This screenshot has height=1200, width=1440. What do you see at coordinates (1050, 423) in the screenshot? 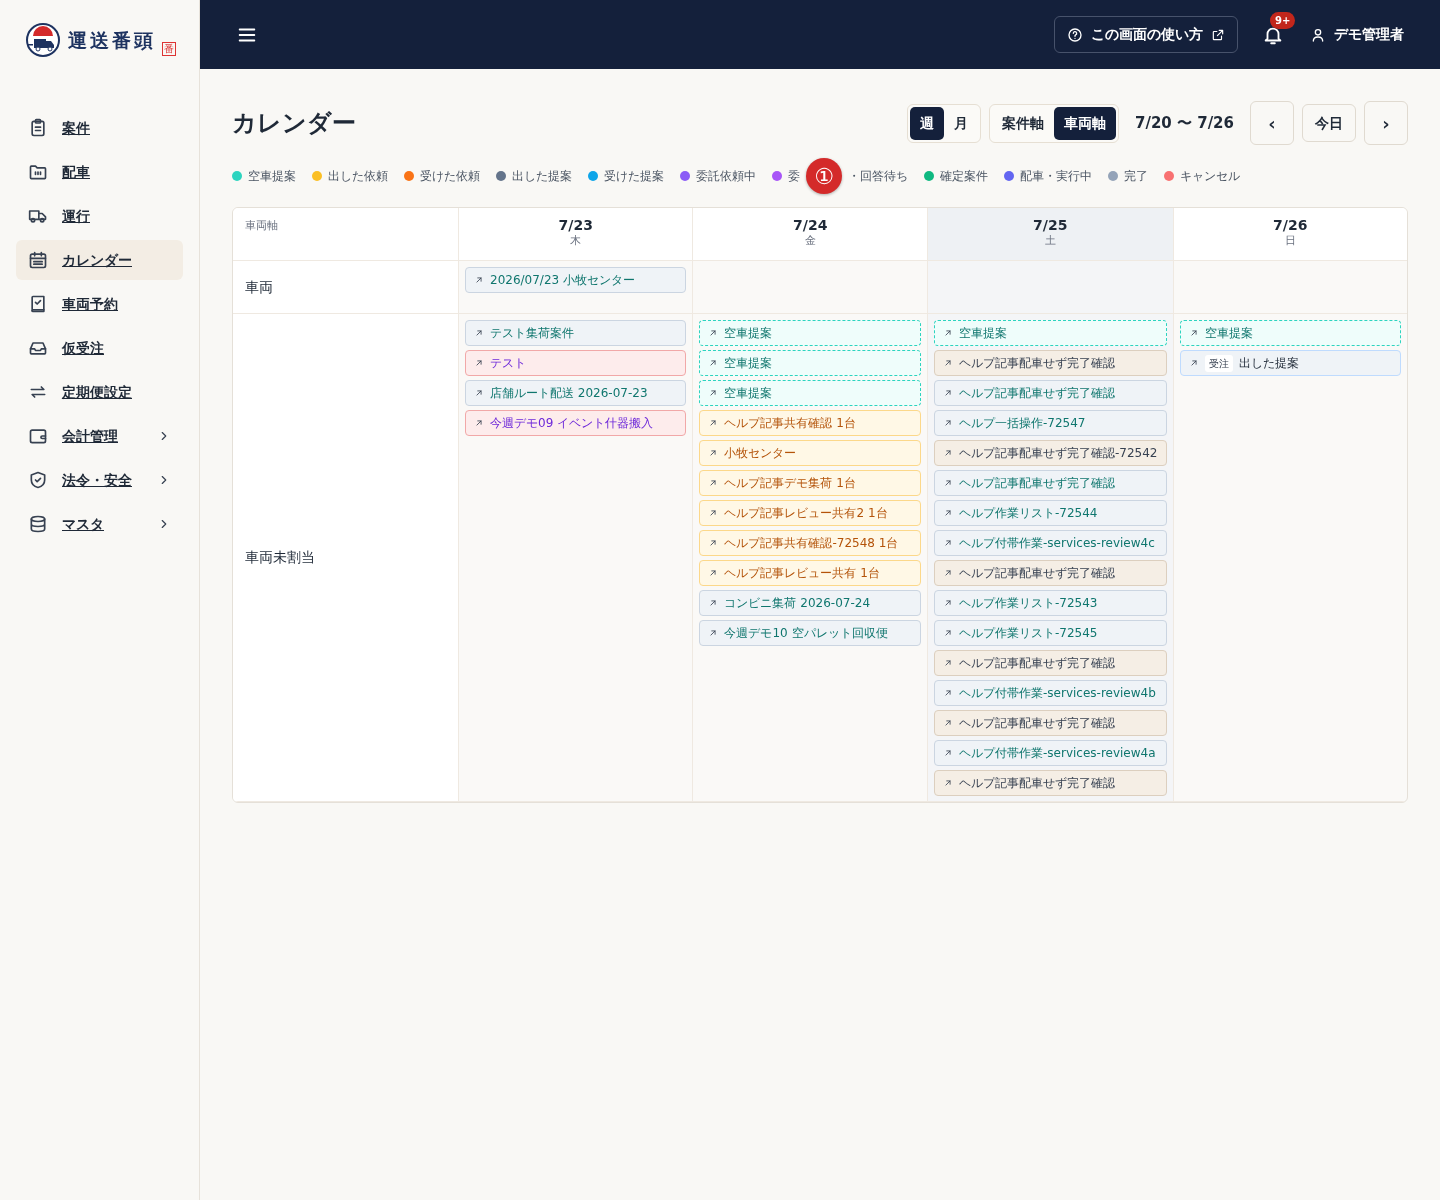
I see `event-chip: ヘルプ一括操作-72547` at bounding box center [1050, 423].